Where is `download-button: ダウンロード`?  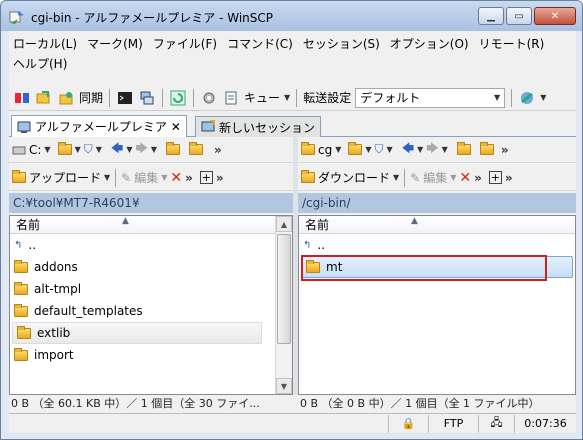
download-button: ダウンロード is located at coordinates (354, 177).